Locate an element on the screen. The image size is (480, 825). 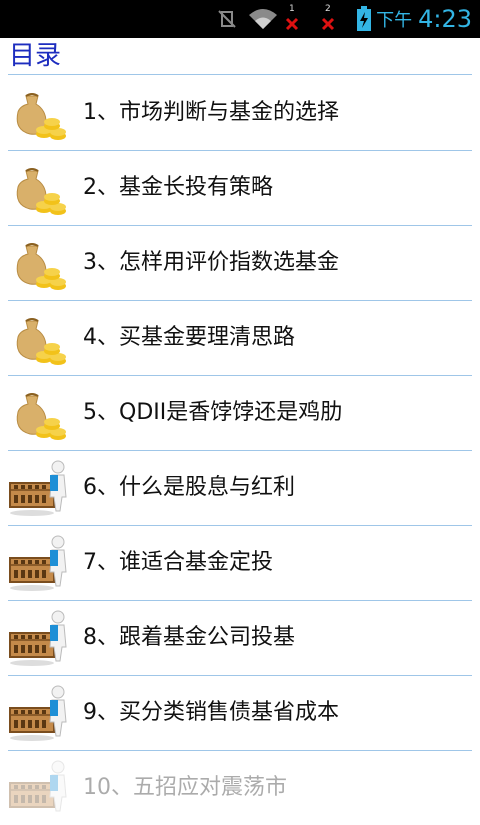
list-item: 7、谁适合基金定投 is located at coordinates (240, 563).